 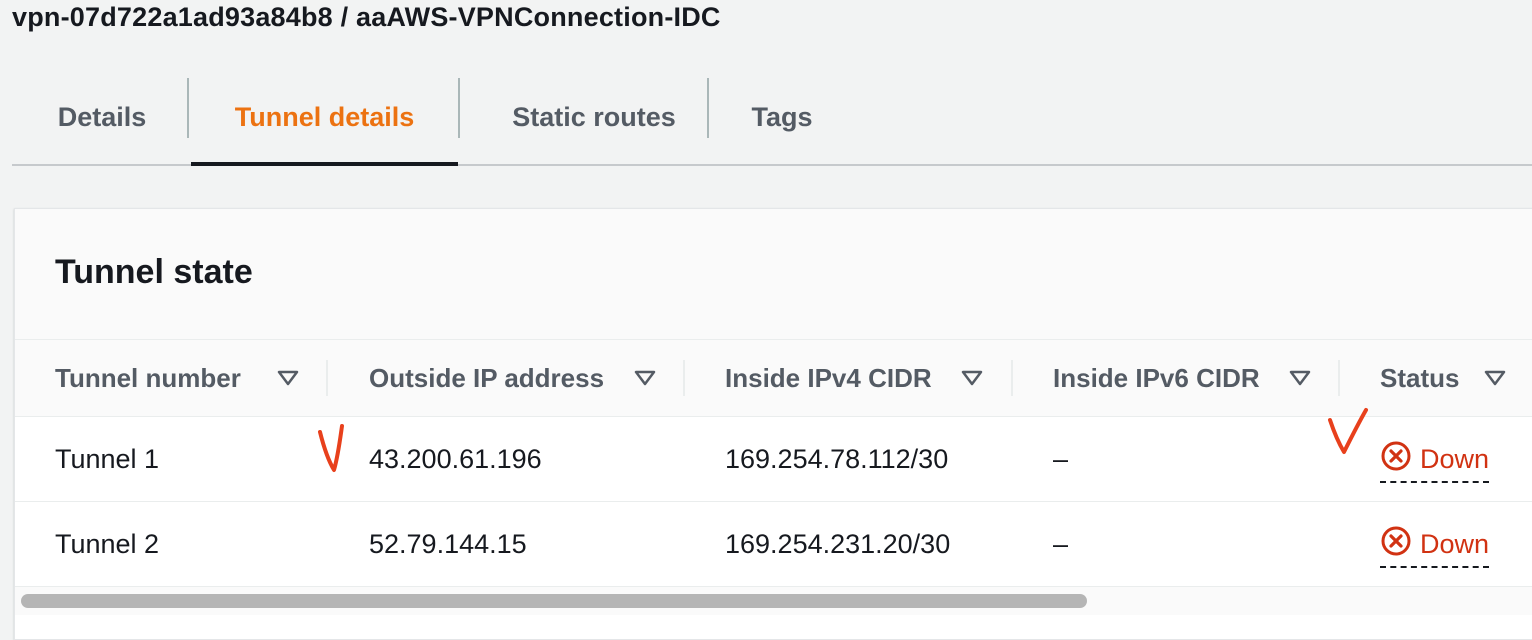 I want to click on cell-inside-ipv4: 169.254.78.112/30, so click(x=837, y=458).